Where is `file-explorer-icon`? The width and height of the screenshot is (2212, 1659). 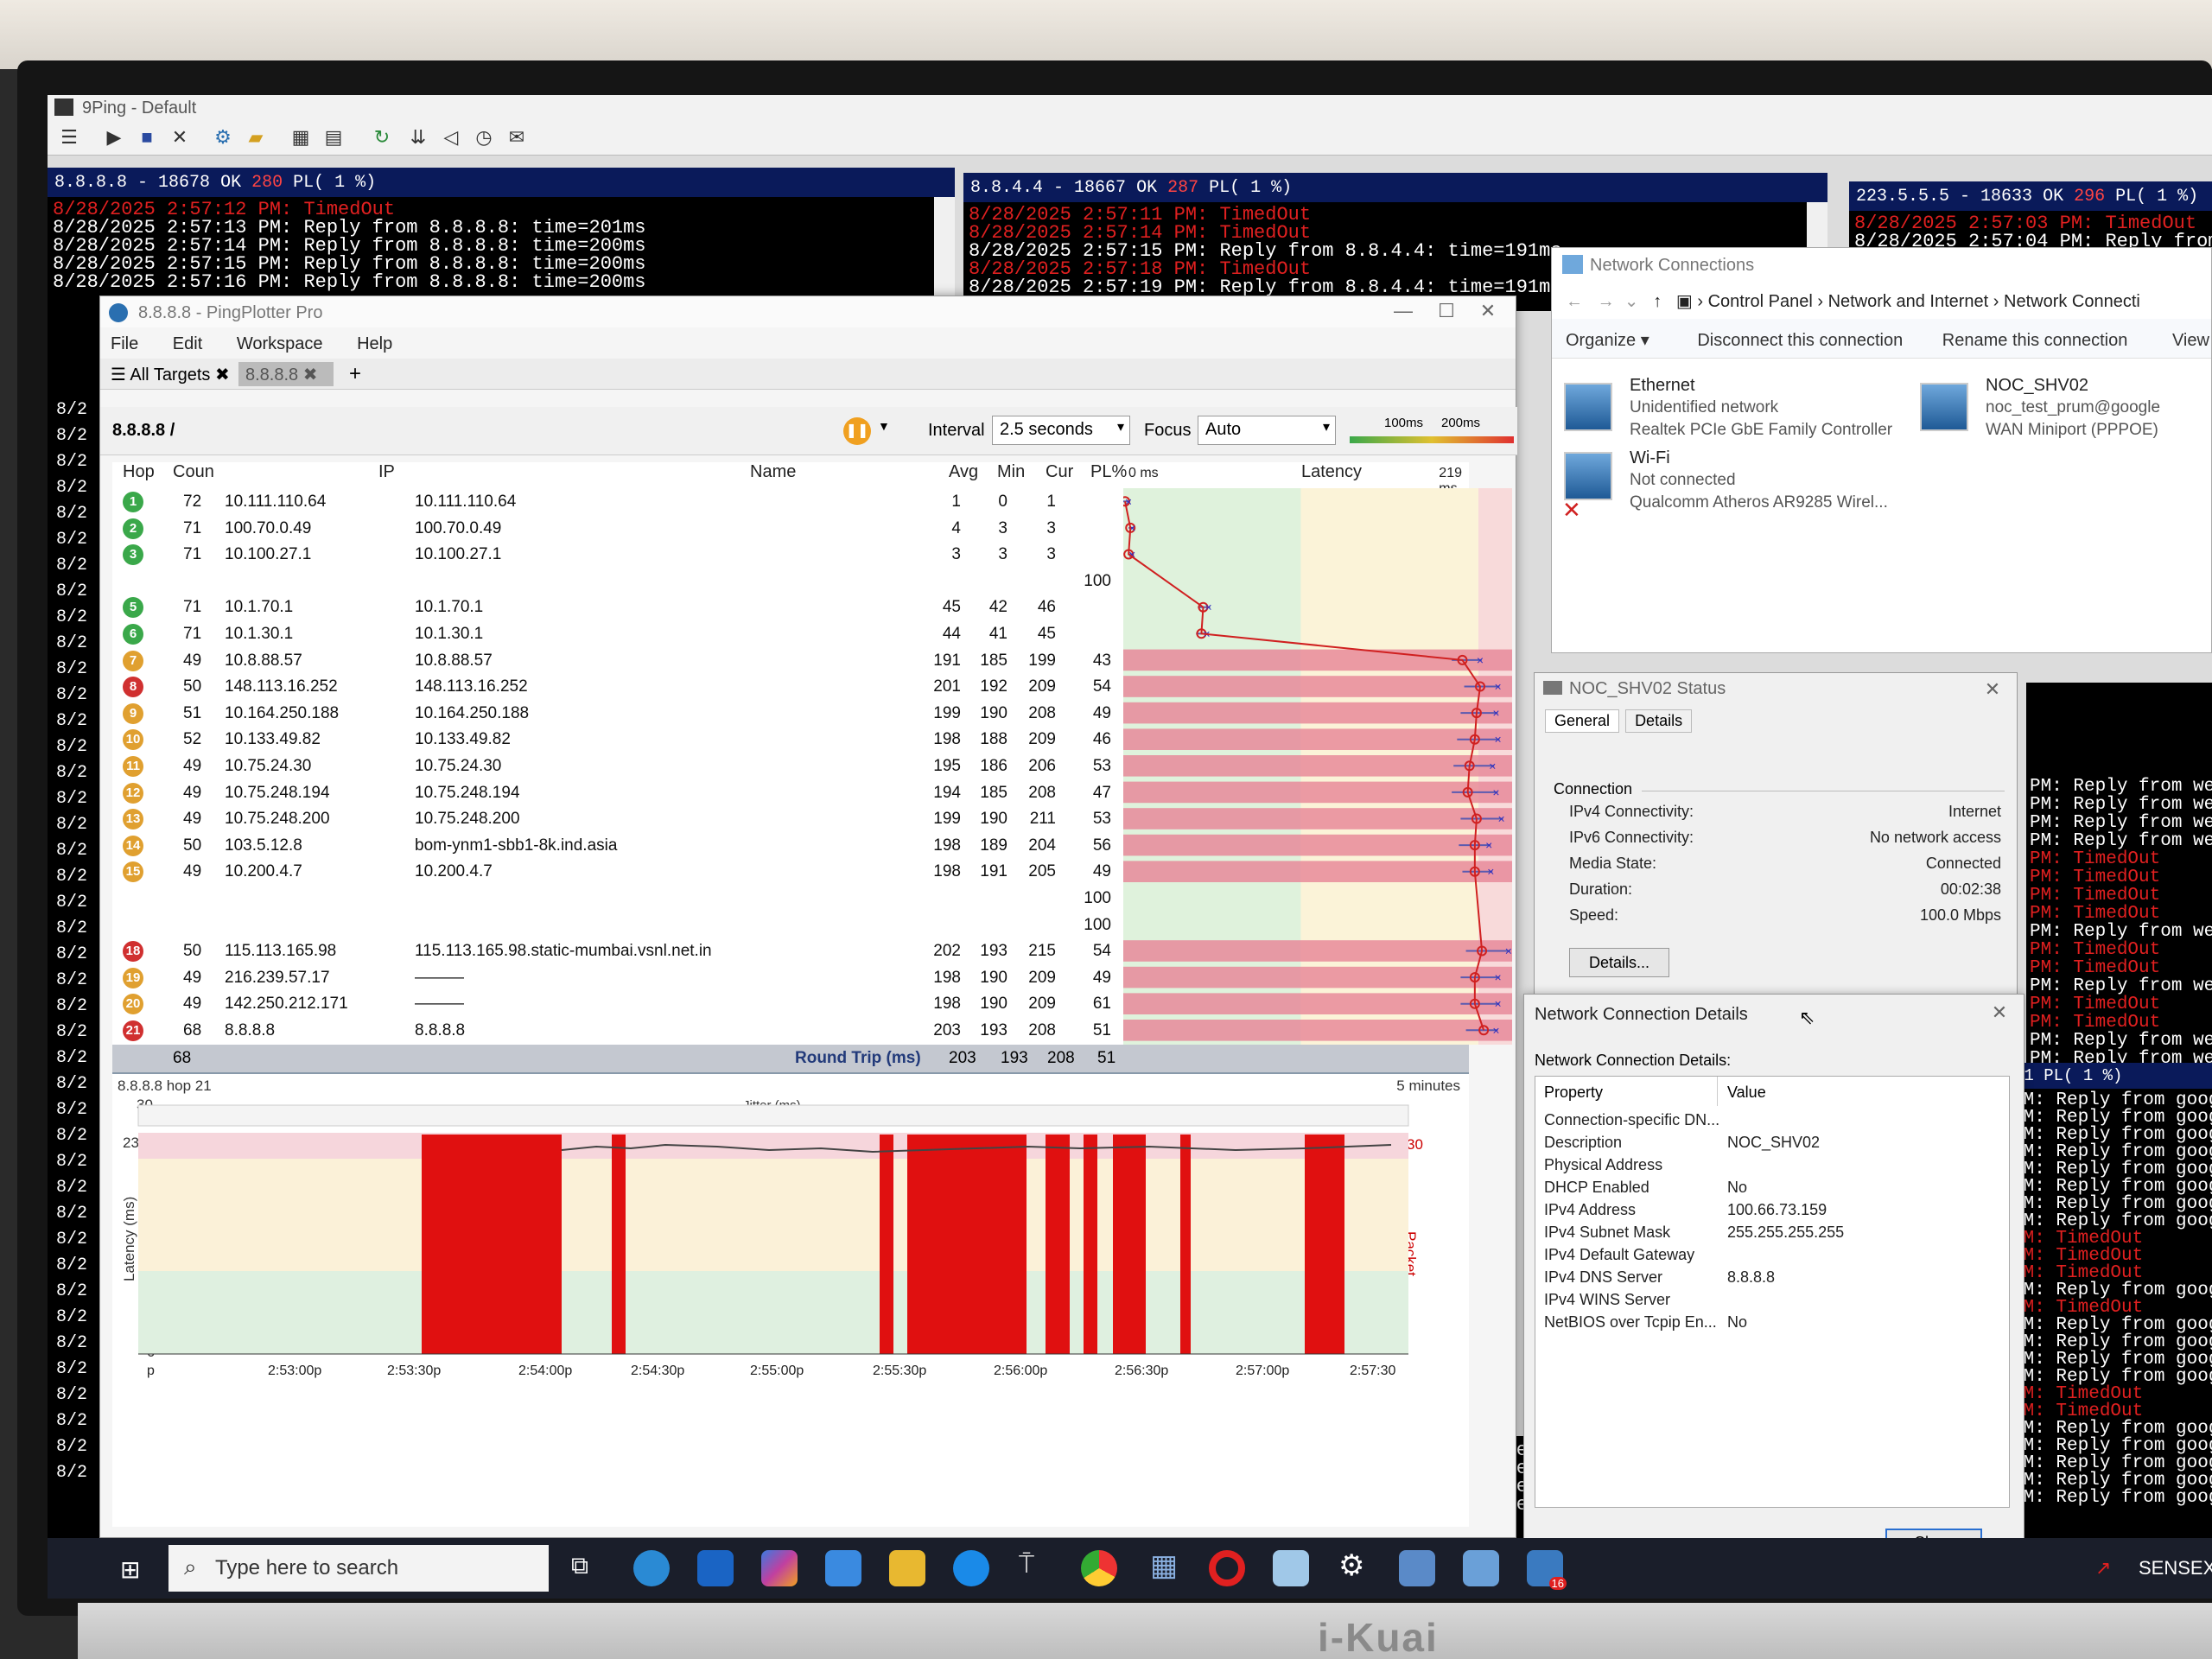 file-explorer-icon is located at coordinates (907, 1568).